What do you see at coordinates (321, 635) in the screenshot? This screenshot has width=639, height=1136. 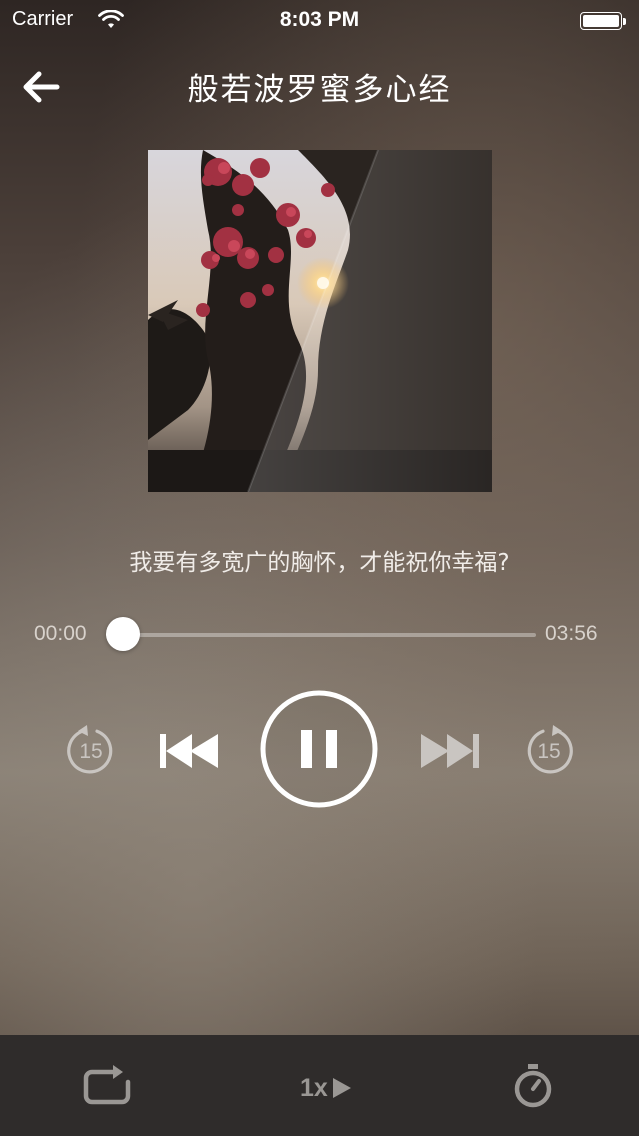 I see `progress-track` at bounding box center [321, 635].